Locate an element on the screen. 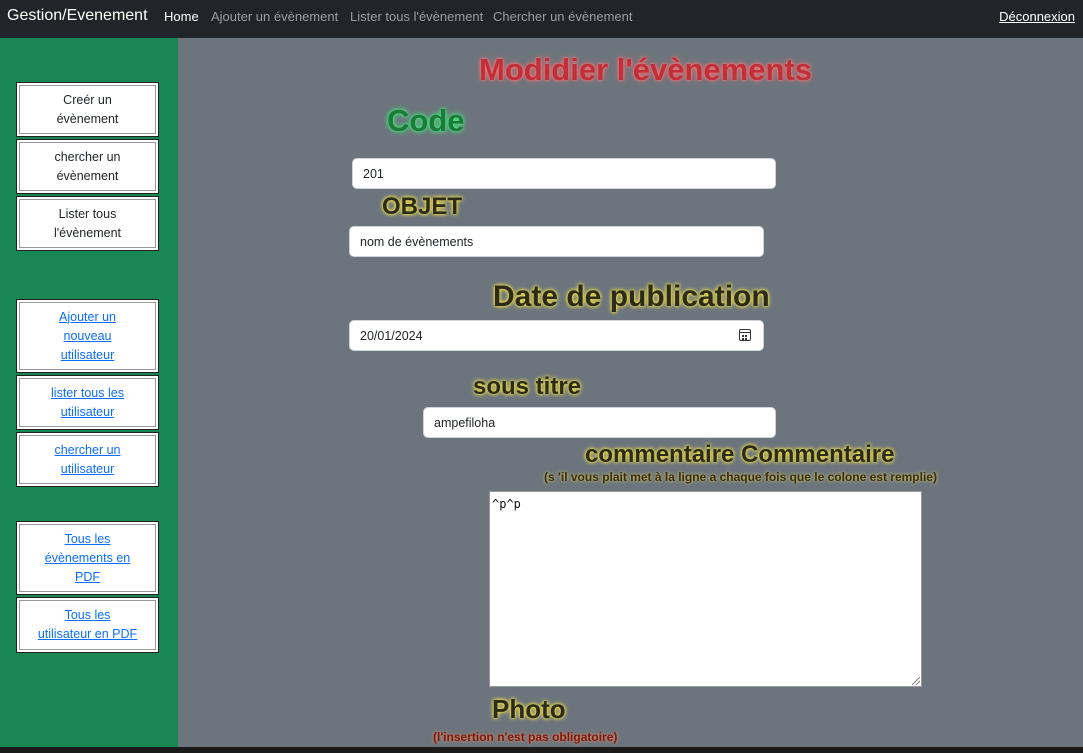  photo-label: Photo is located at coordinates (529, 709).